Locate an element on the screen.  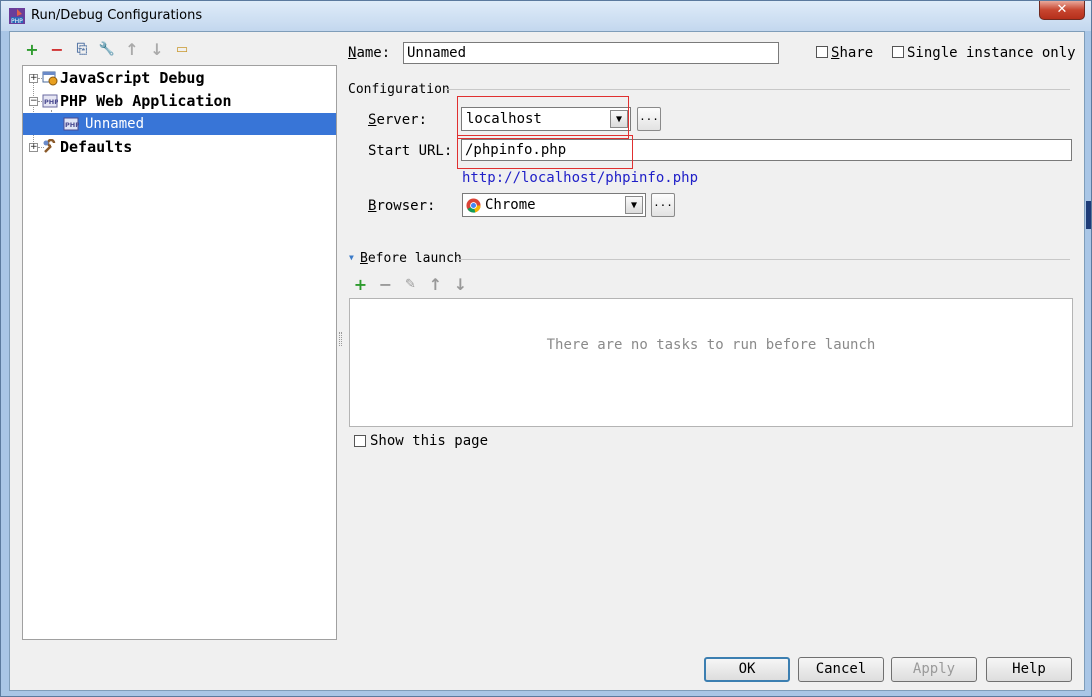
tree-item-php-web-application: − PHP PHP Web Application is located at coordinates (179, 101).